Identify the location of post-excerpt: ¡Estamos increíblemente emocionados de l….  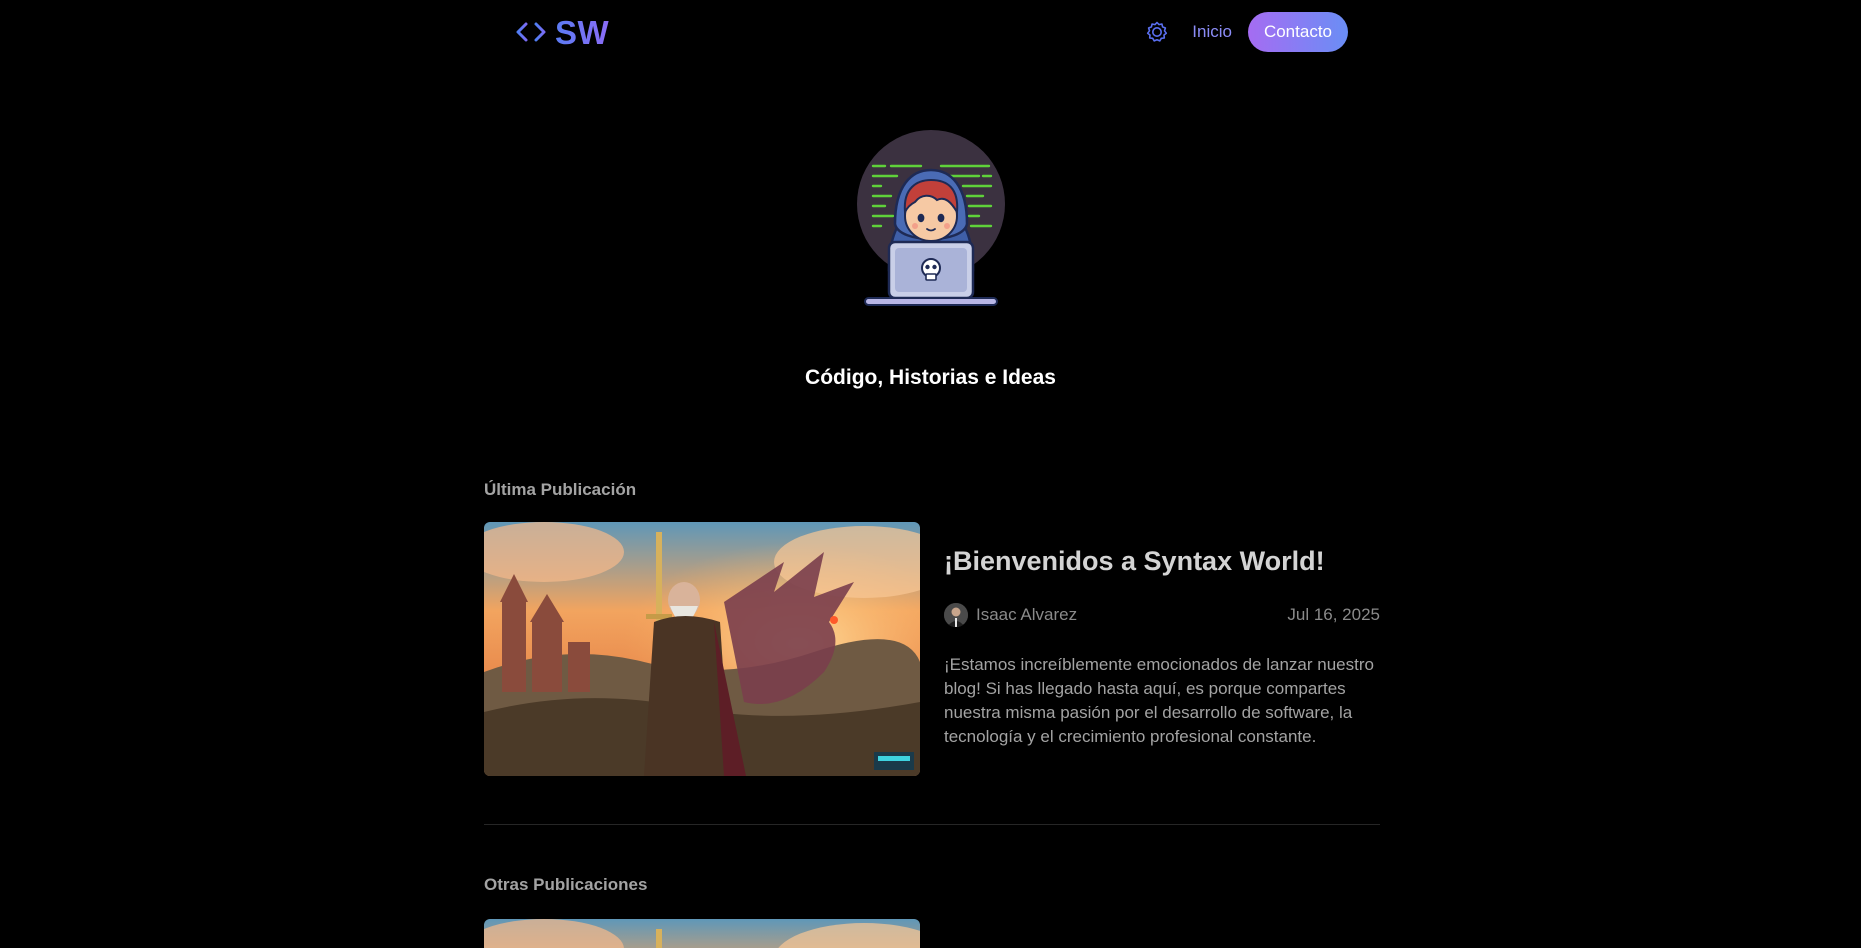
(1159, 700).